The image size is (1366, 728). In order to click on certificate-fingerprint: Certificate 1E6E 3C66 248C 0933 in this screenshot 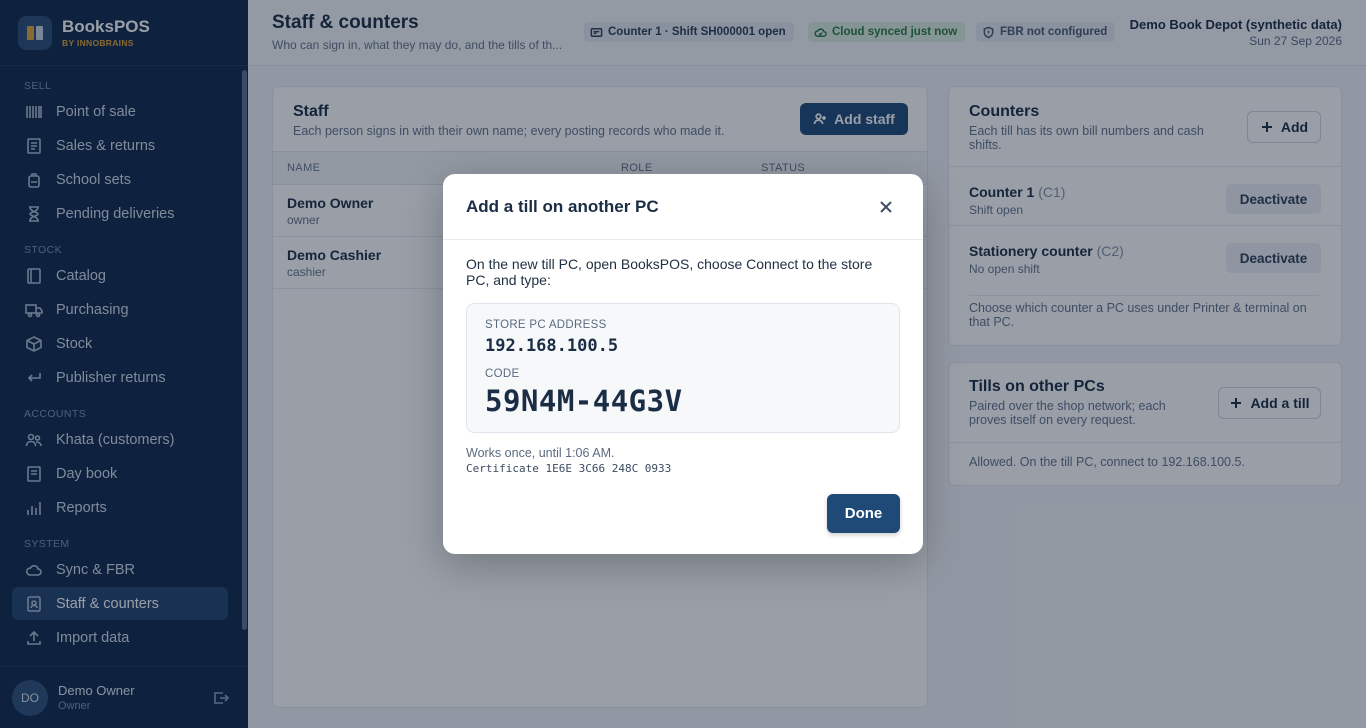, I will do `click(569, 468)`.